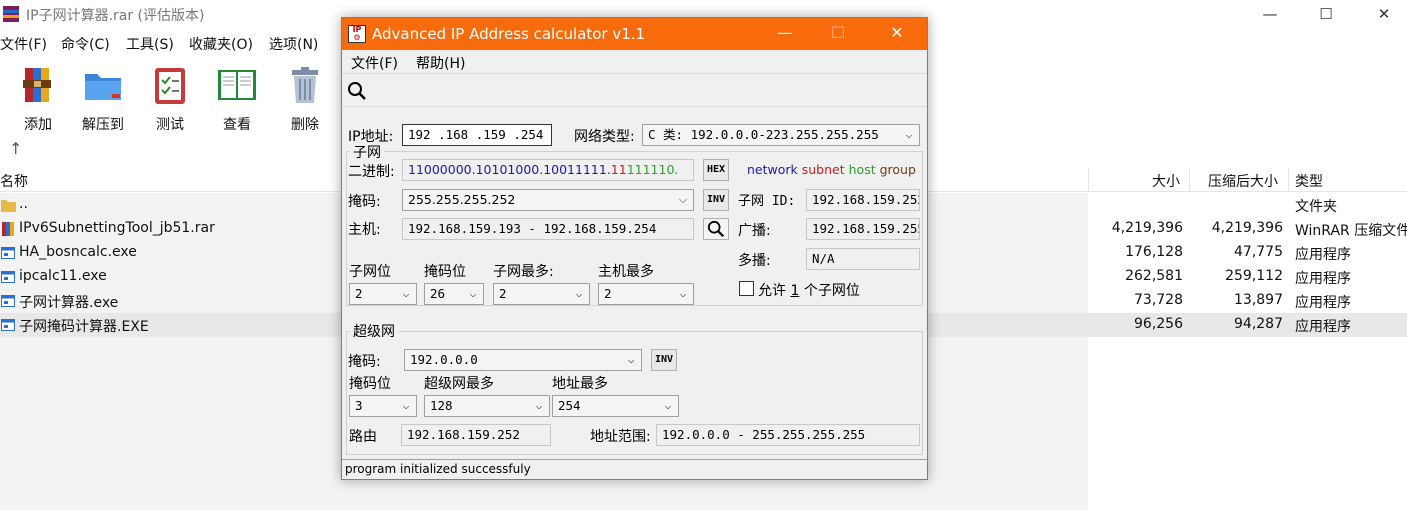  I want to click on max-subnets-value: 2, so click(503, 293).